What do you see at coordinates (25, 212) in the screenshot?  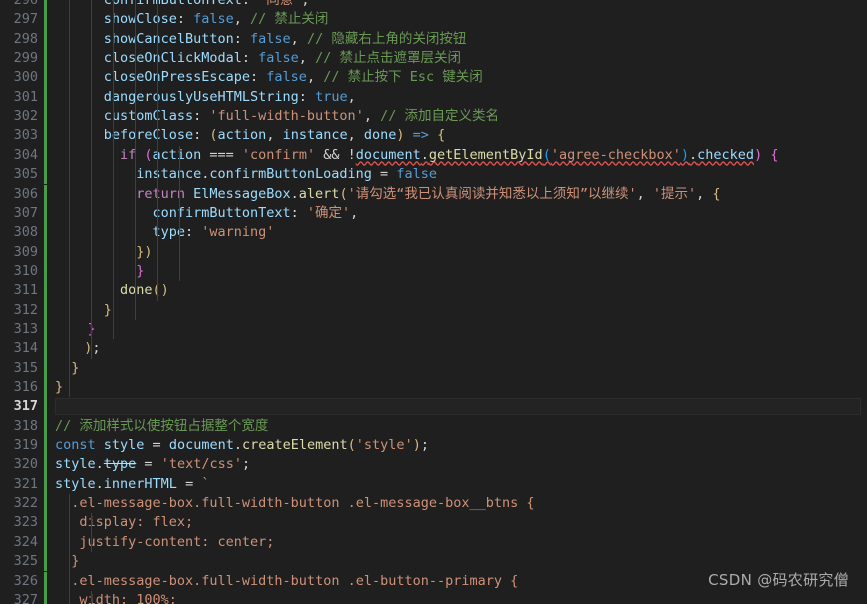 I see `line-number: 307` at bounding box center [25, 212].